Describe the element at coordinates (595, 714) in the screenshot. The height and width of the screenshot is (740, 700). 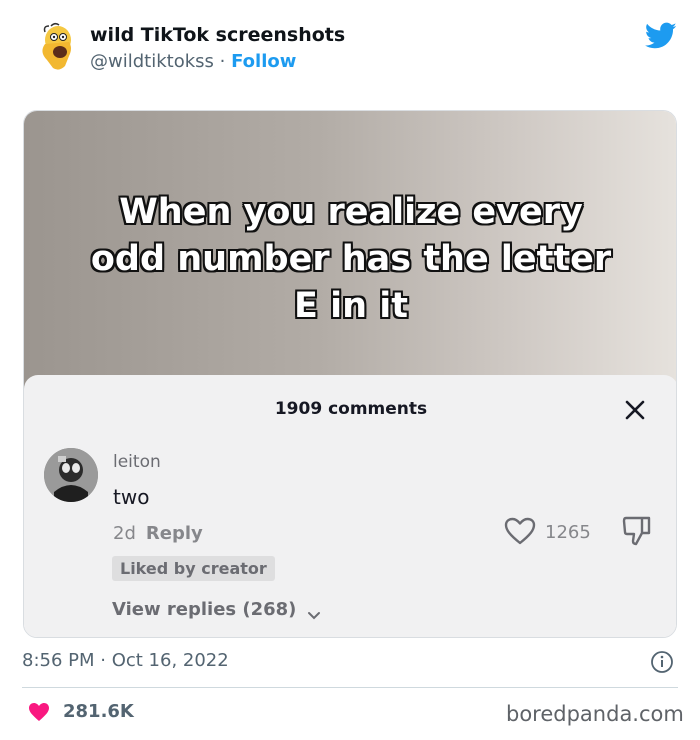
I see `watermark: boredpanda.com` at that location.